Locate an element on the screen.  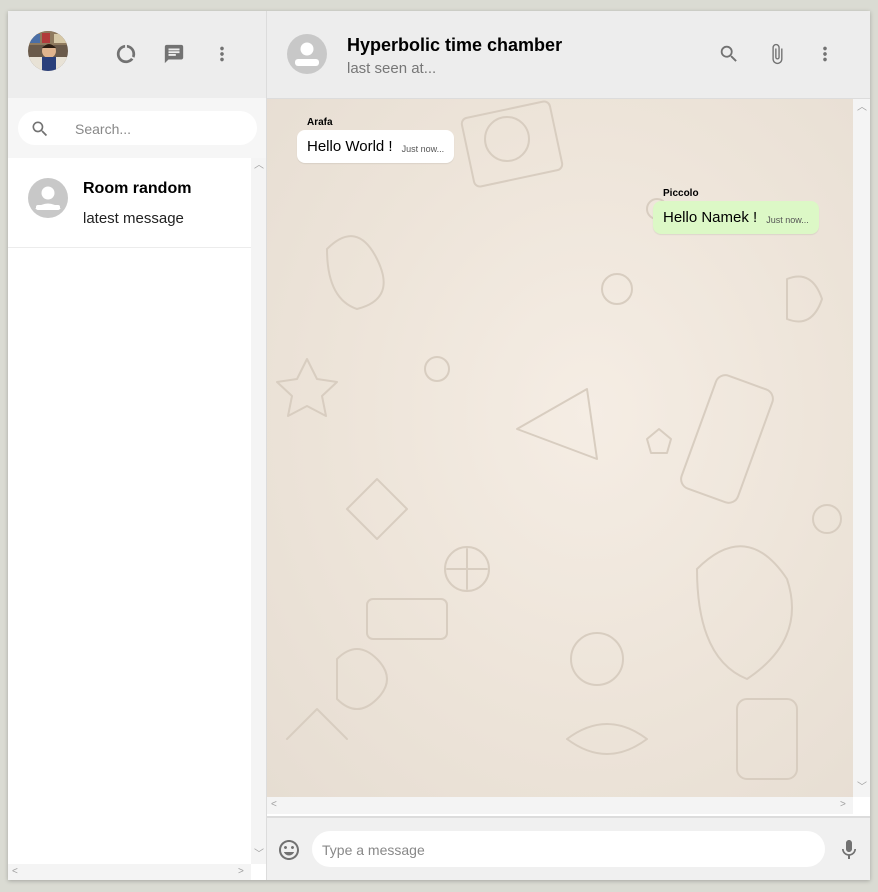
search-messages-button is located at coordinates (729, 54).